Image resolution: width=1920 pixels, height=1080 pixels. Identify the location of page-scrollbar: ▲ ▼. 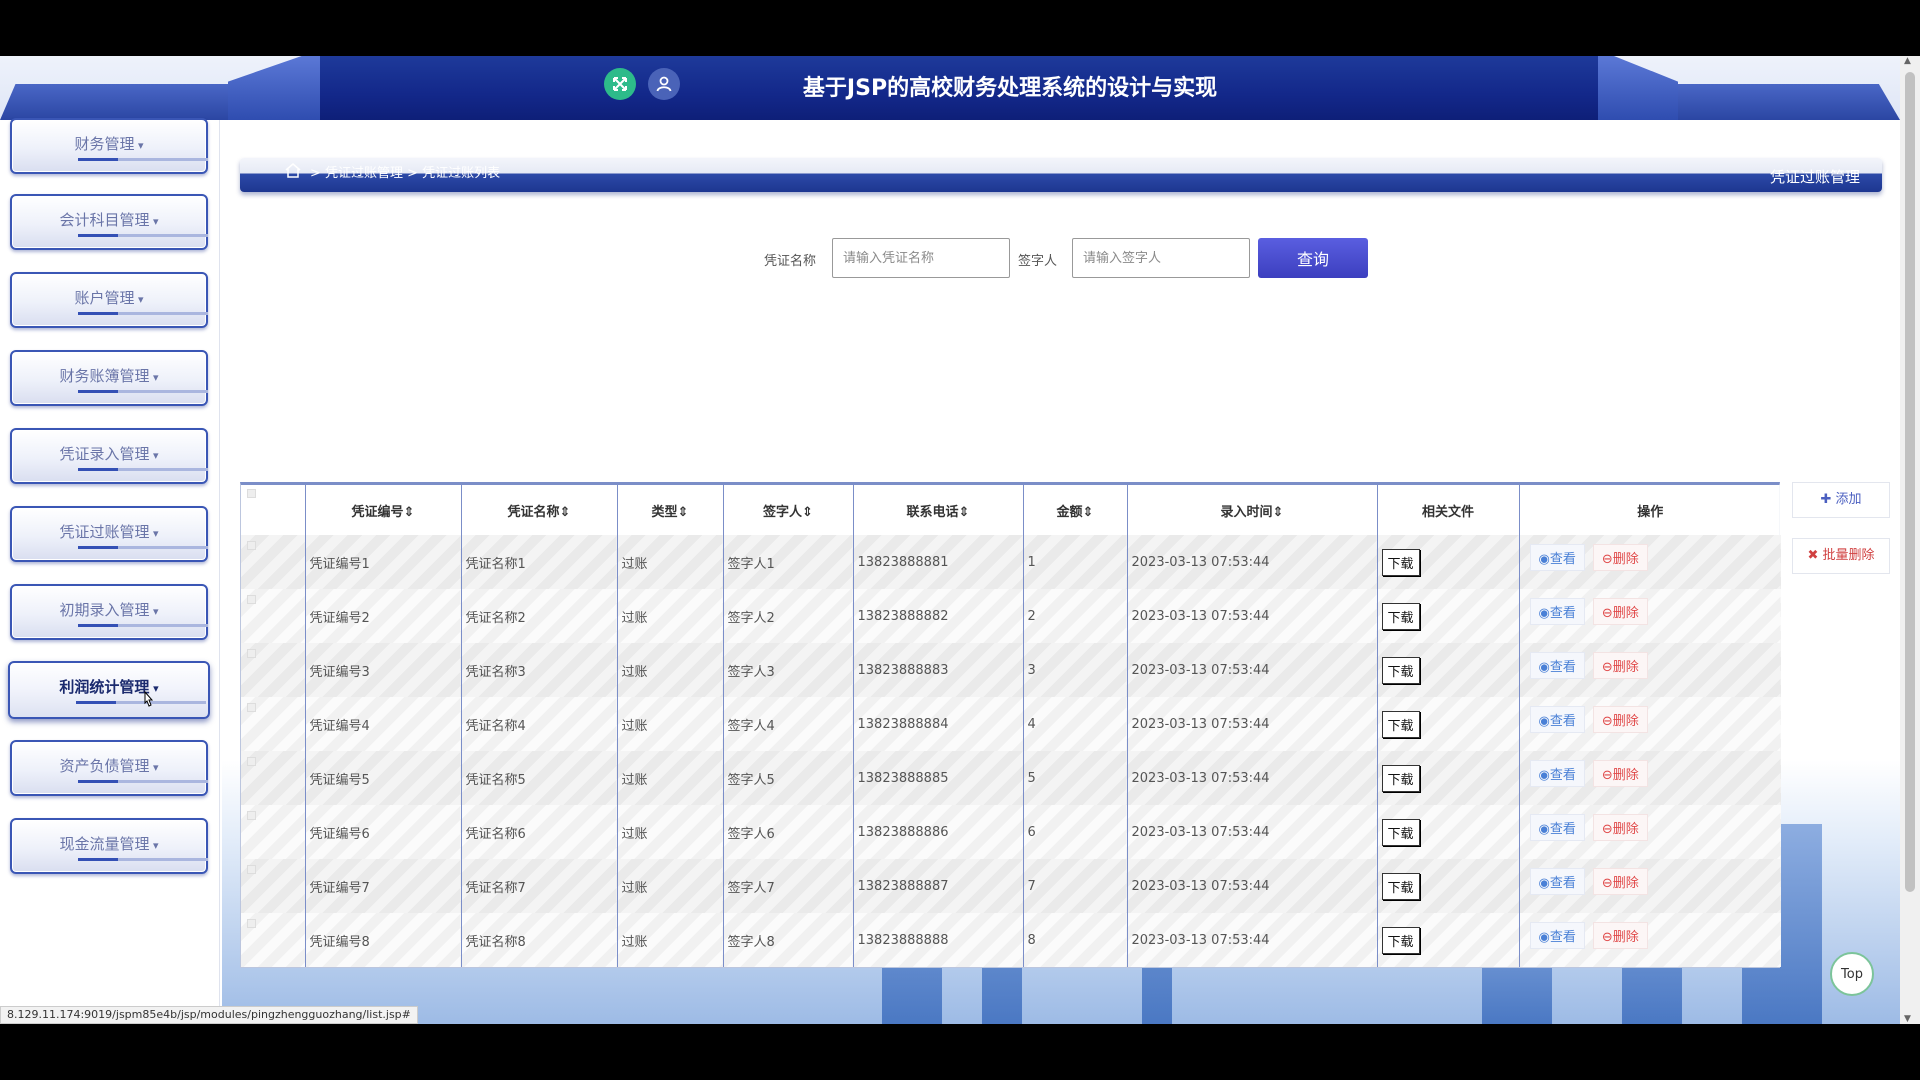
(1910, 540).